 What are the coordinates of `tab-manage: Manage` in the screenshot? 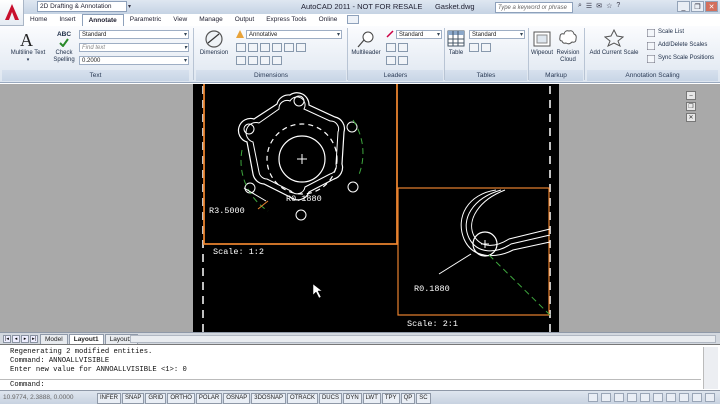 It's located at (211, 20).